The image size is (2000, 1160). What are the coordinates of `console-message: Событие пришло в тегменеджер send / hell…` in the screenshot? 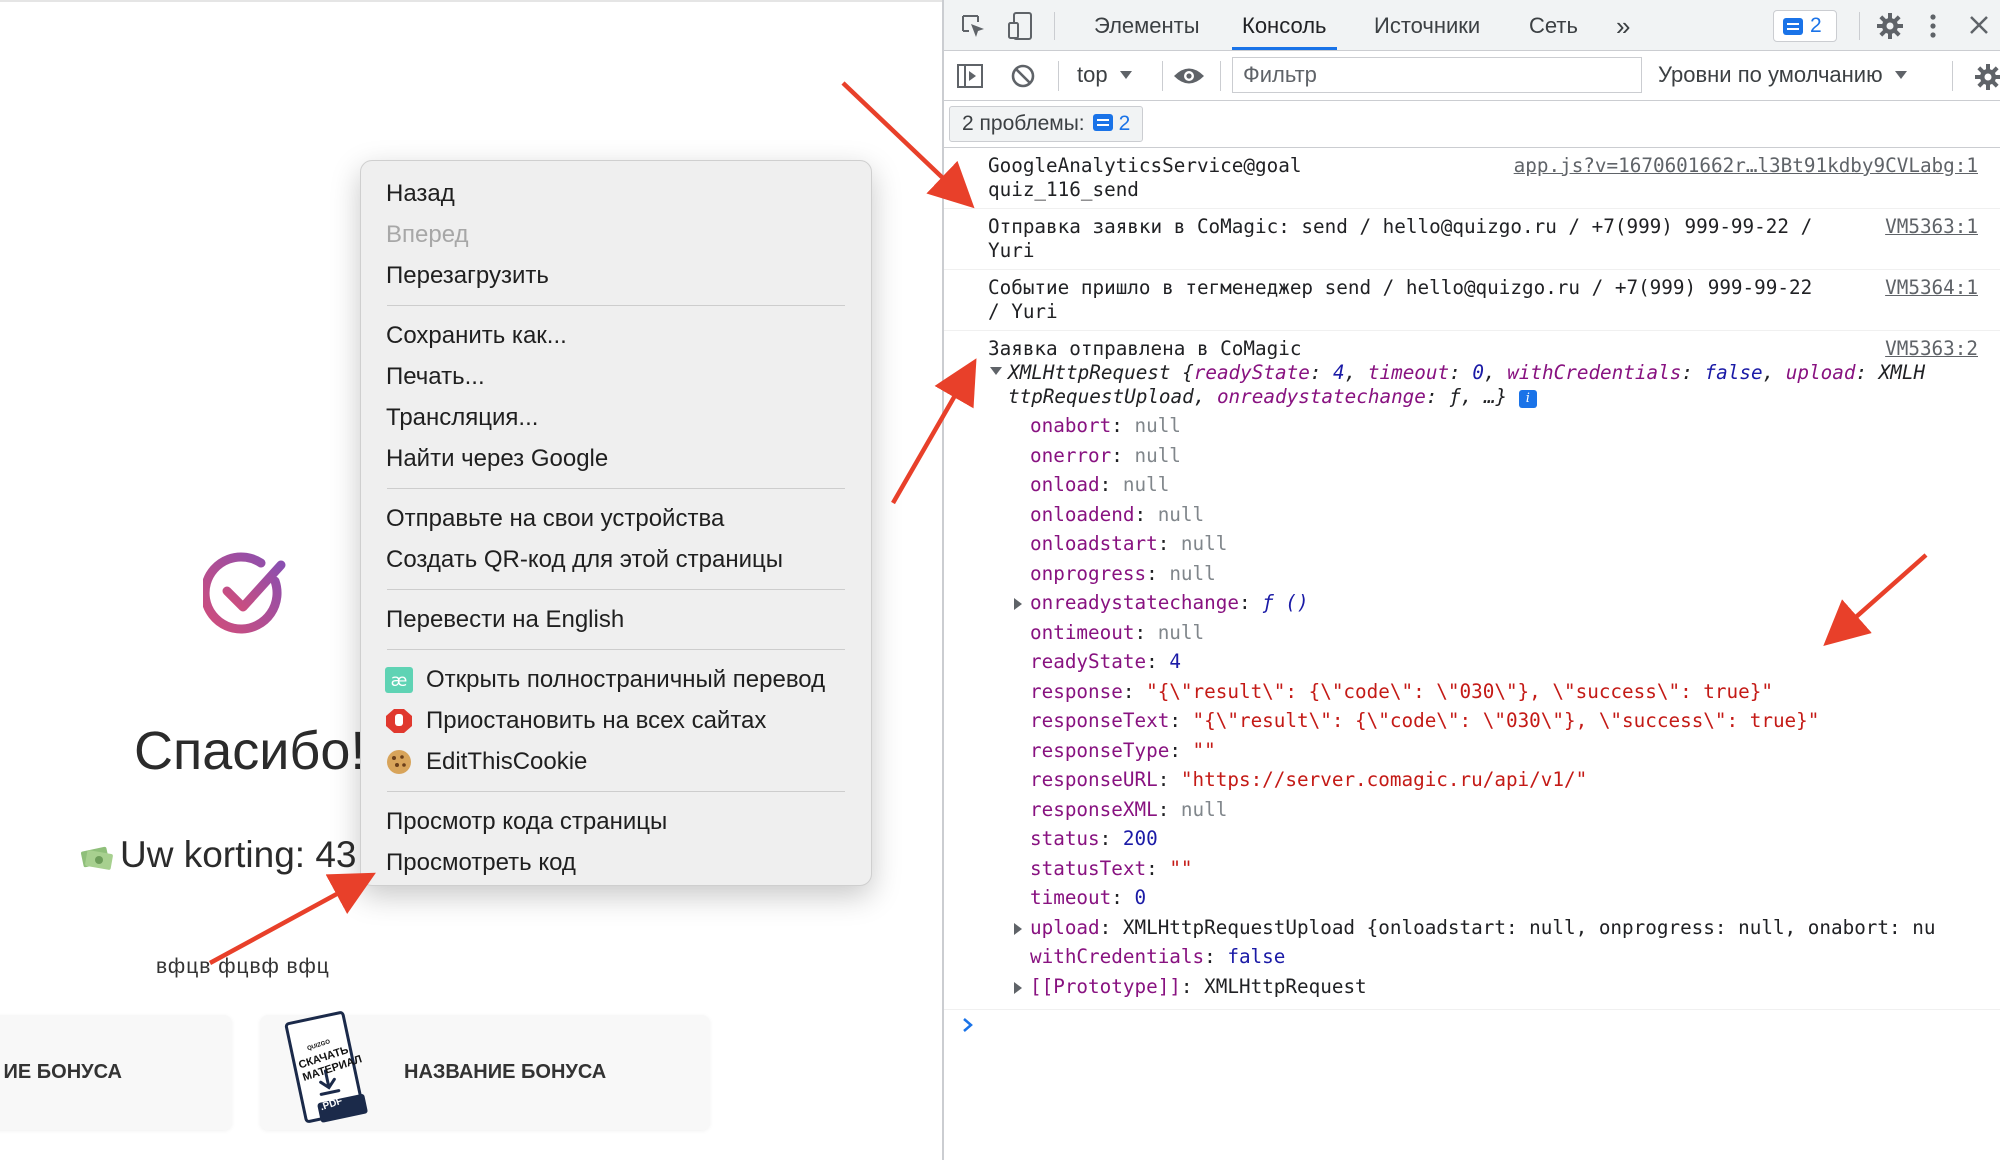 It's located at (1472, 300).